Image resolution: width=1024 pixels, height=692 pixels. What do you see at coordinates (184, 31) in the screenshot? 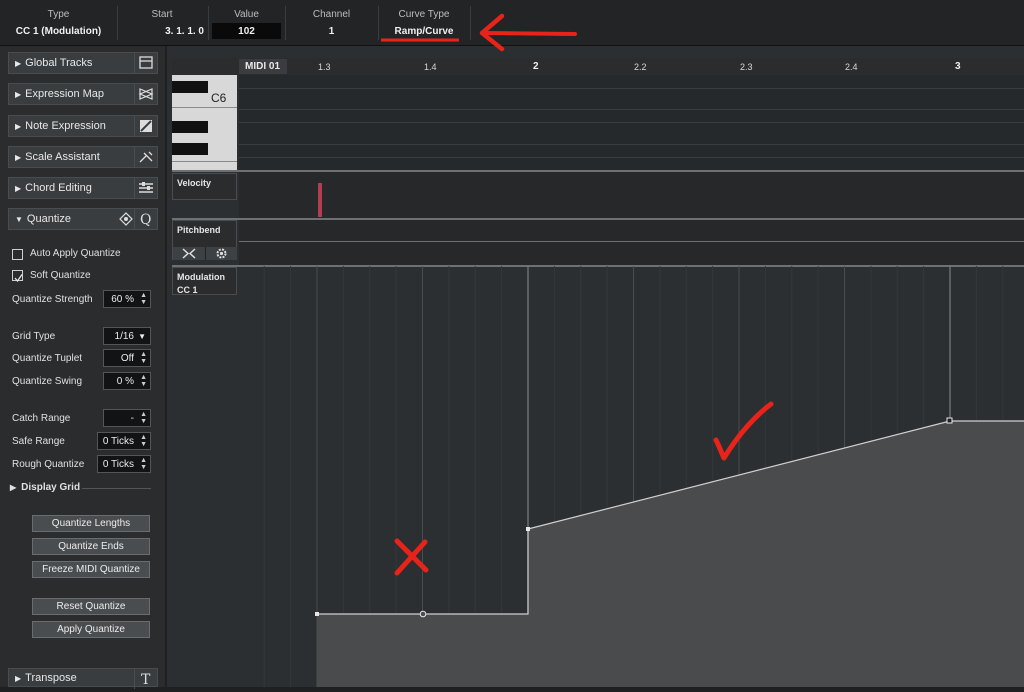
I see `info-start-value: 3. 1. 1. 0` at bounding box center [184, 31].